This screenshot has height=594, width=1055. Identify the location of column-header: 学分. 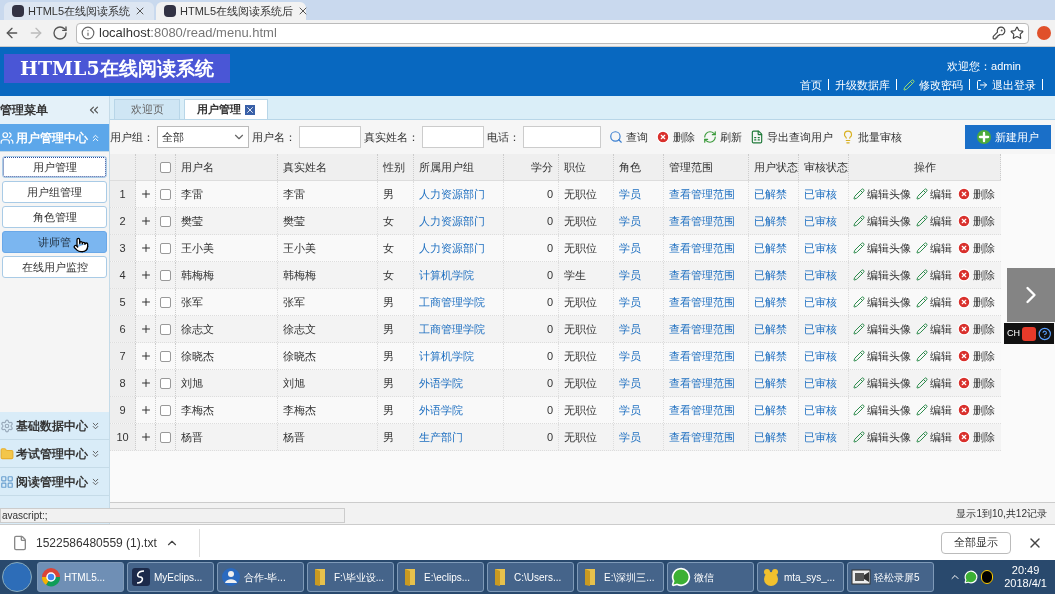
(531, 167).